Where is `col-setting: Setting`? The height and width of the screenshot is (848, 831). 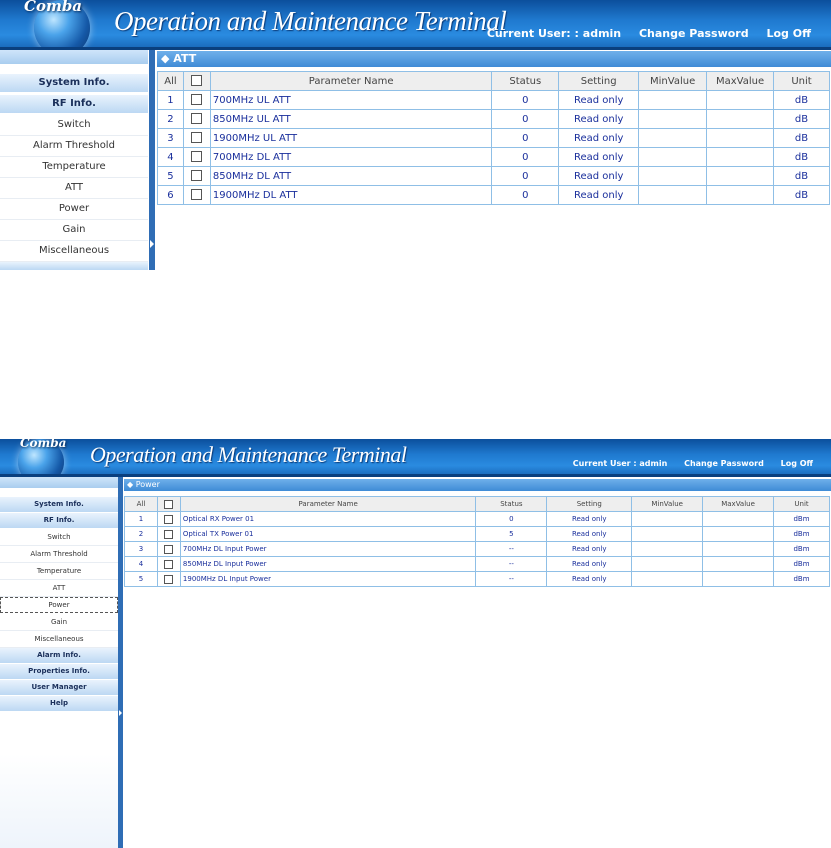 col-setting: Setting is located at coordinates (599, 81).